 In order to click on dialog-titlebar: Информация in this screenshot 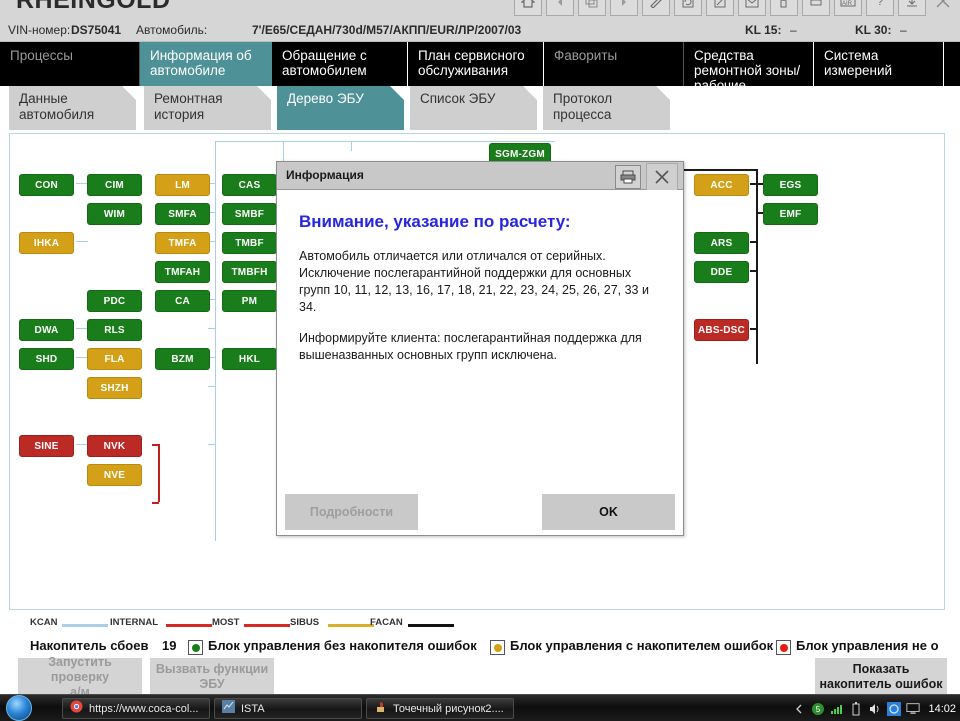, I will do `click(480, 176)`.